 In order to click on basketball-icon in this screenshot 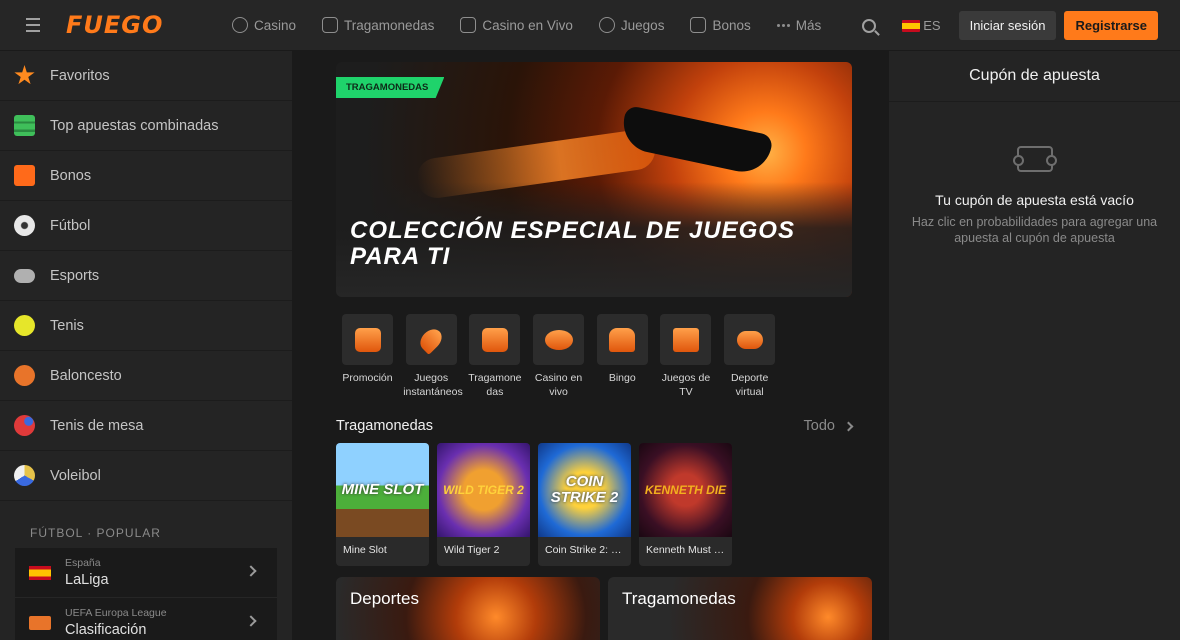, I will do `click(24, 375)`.